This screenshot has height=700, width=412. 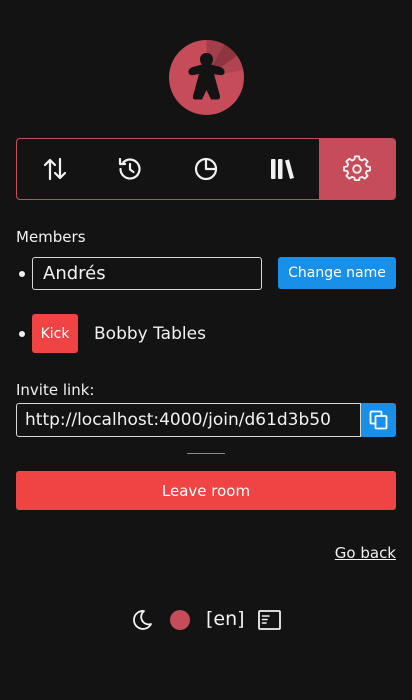 I want to click on members-label: Members, so click(x=51, y=237).